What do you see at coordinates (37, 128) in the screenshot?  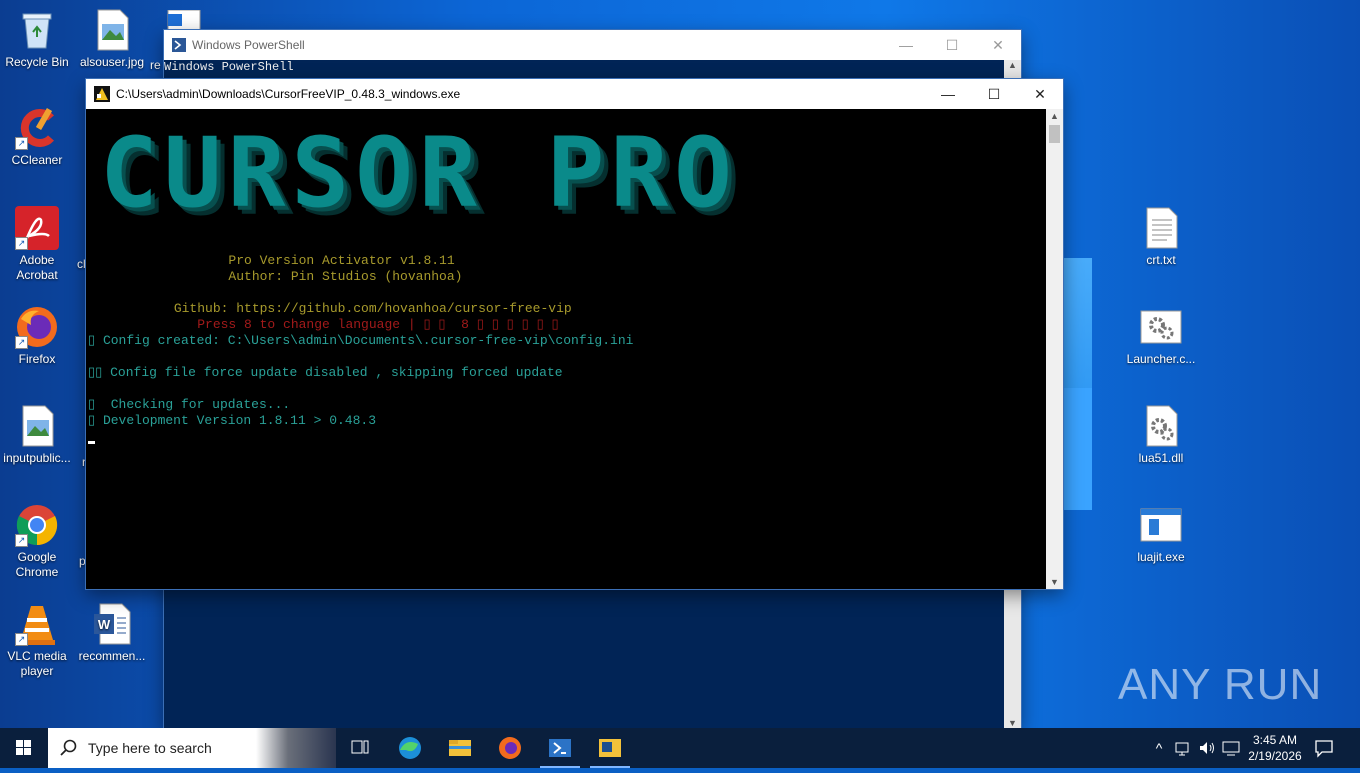 I see `ccleaner-icon: ↗` at bounding box center [37, 128].